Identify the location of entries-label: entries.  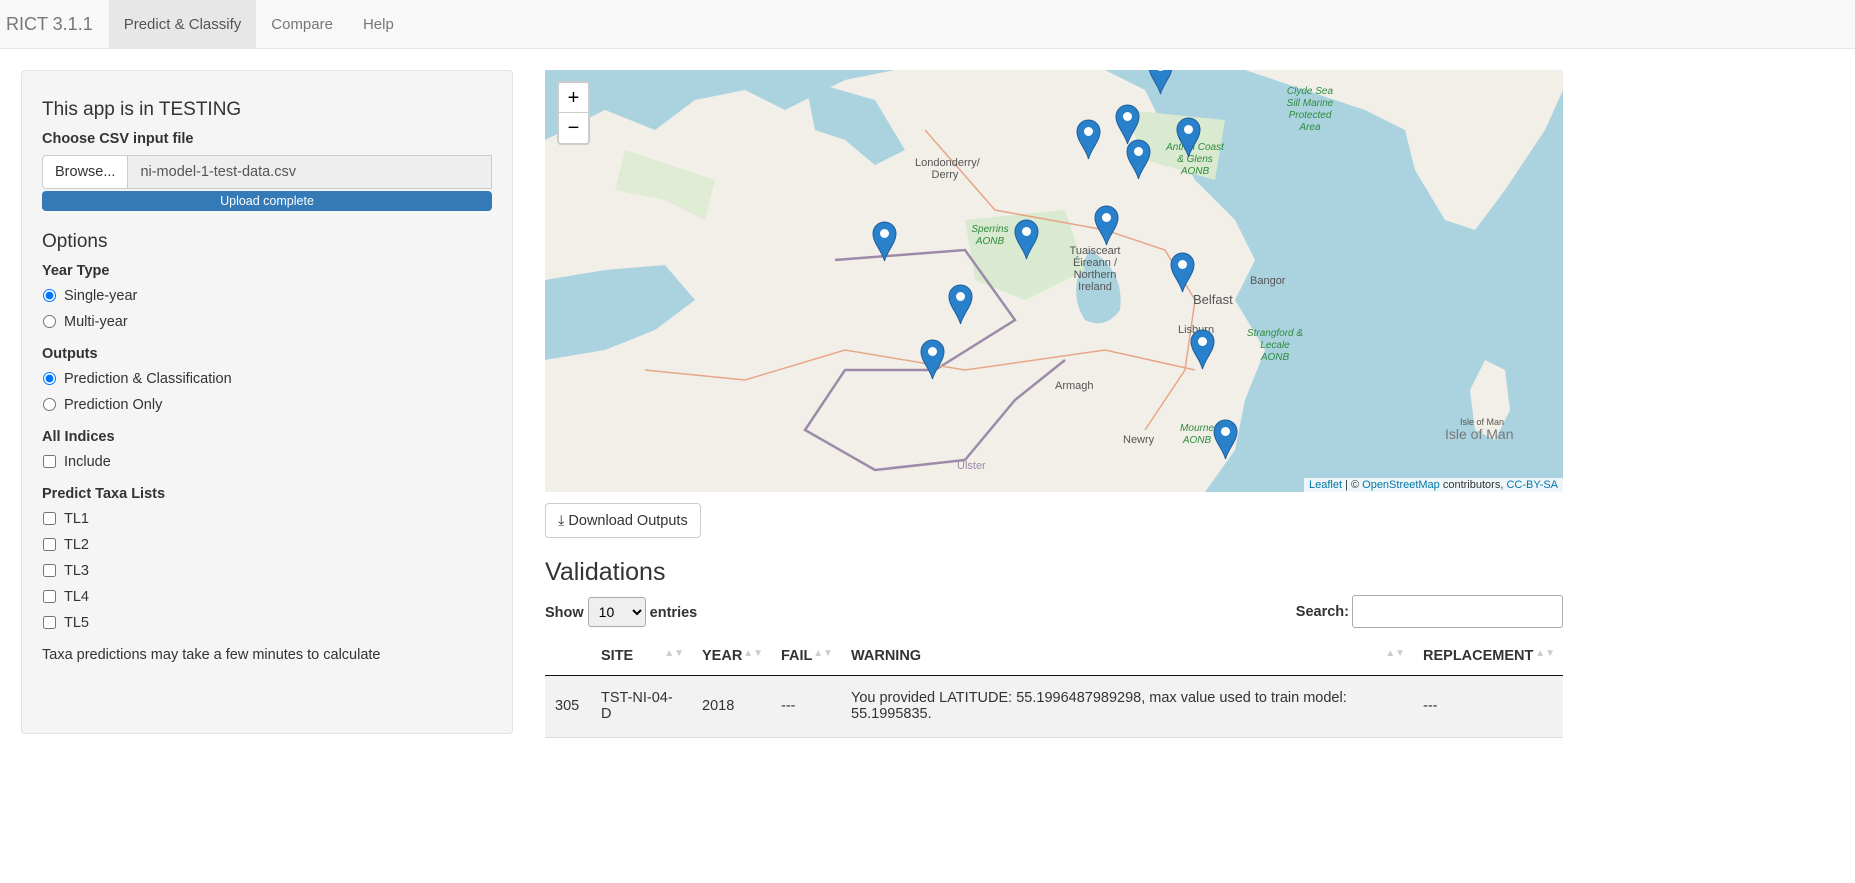
(673, 612).